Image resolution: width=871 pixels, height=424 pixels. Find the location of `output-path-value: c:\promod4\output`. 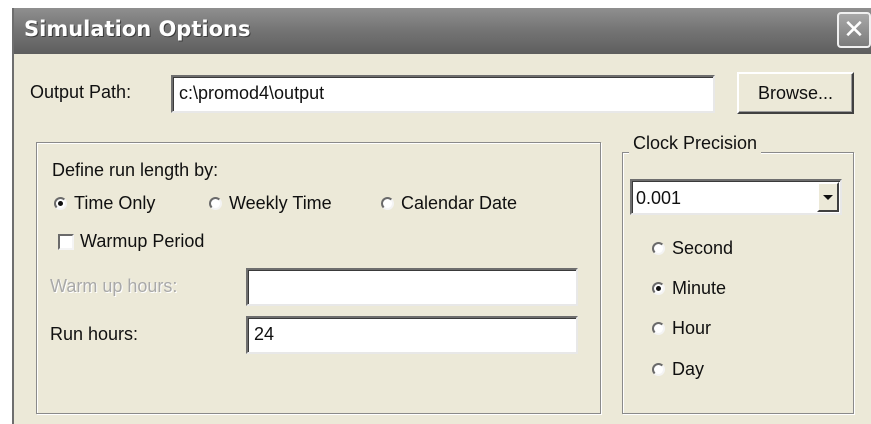

output-path-value: c:\promod4\output is located at coordinates (252, 93).